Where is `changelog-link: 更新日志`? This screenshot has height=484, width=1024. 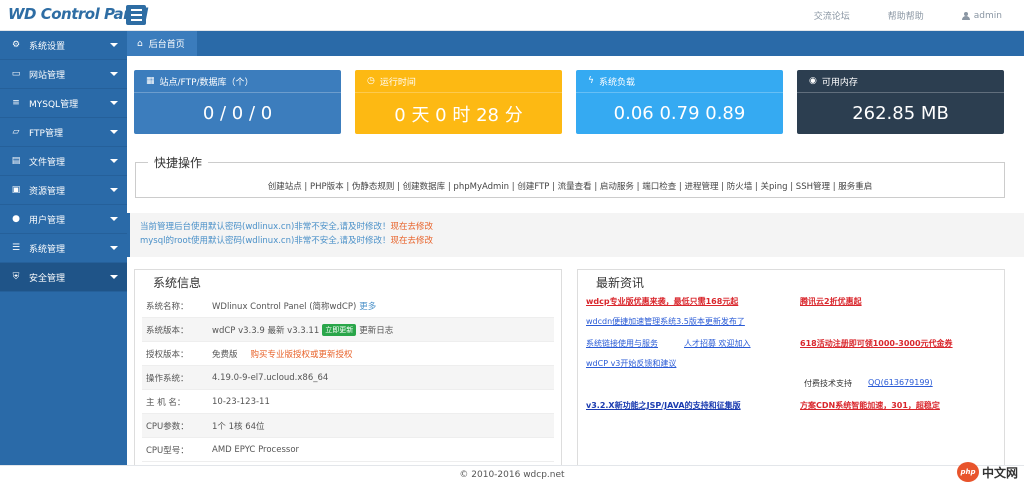 changelog-link: 更新日志 is located at coordinates (376, 330).